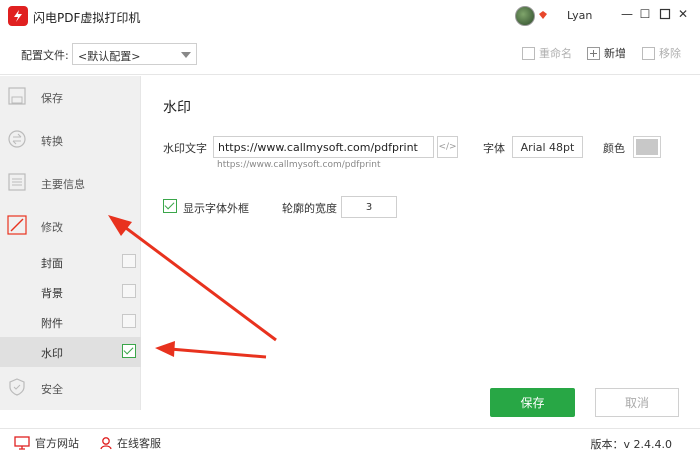  Describe the element at coordinates (70, 262) in the screenshot. I see `sub-item-cover: 封面` at that location.